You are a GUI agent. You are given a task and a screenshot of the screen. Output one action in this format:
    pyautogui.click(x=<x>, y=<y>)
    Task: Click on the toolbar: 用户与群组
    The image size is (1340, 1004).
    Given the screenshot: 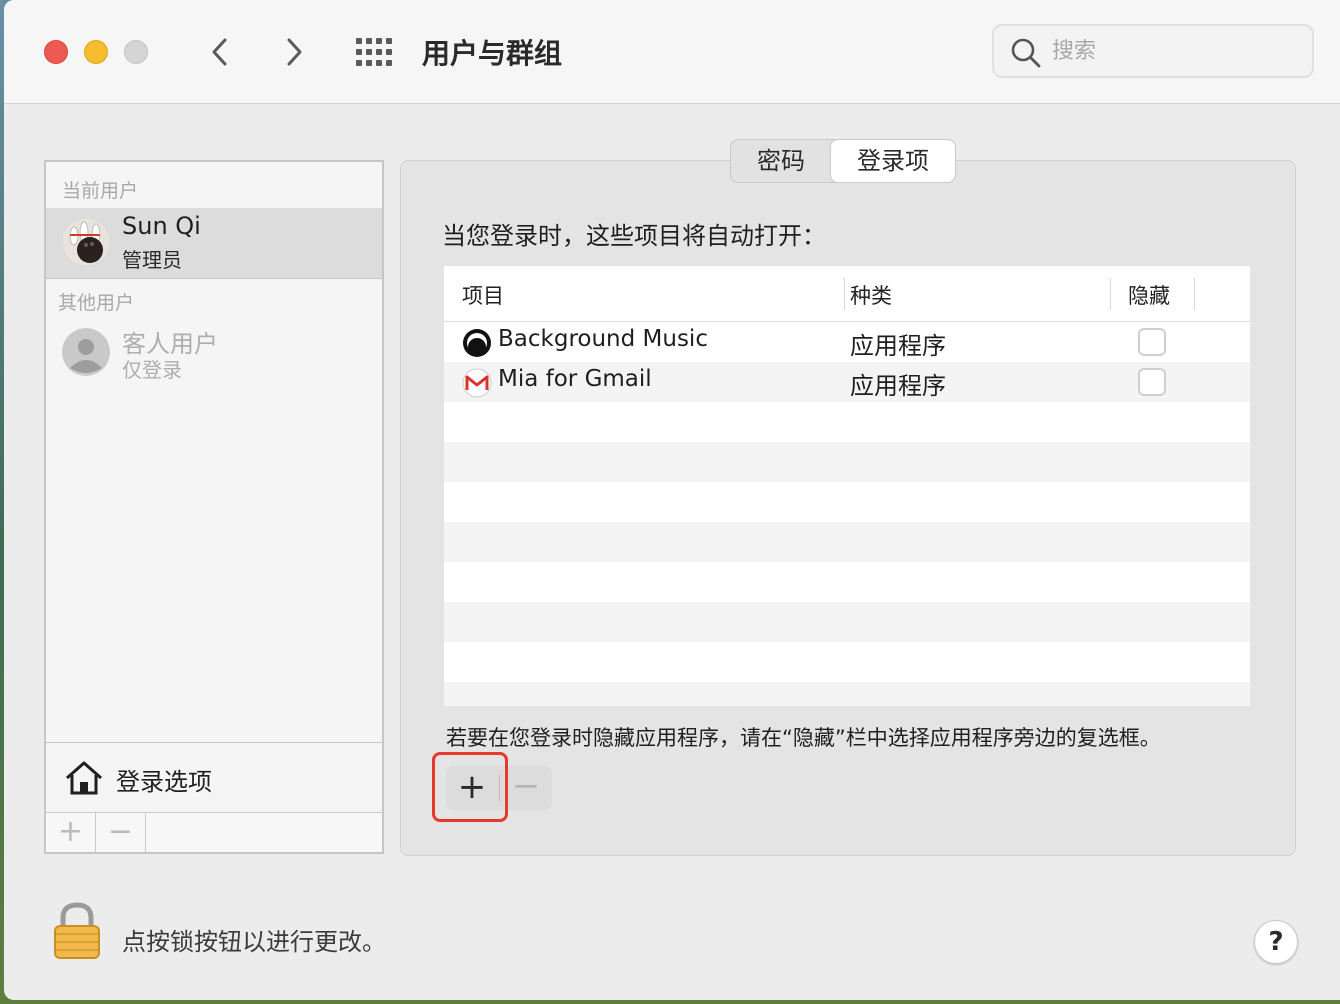 What is the action you would take?
    pyautogui.click(x=672, y=52)
    